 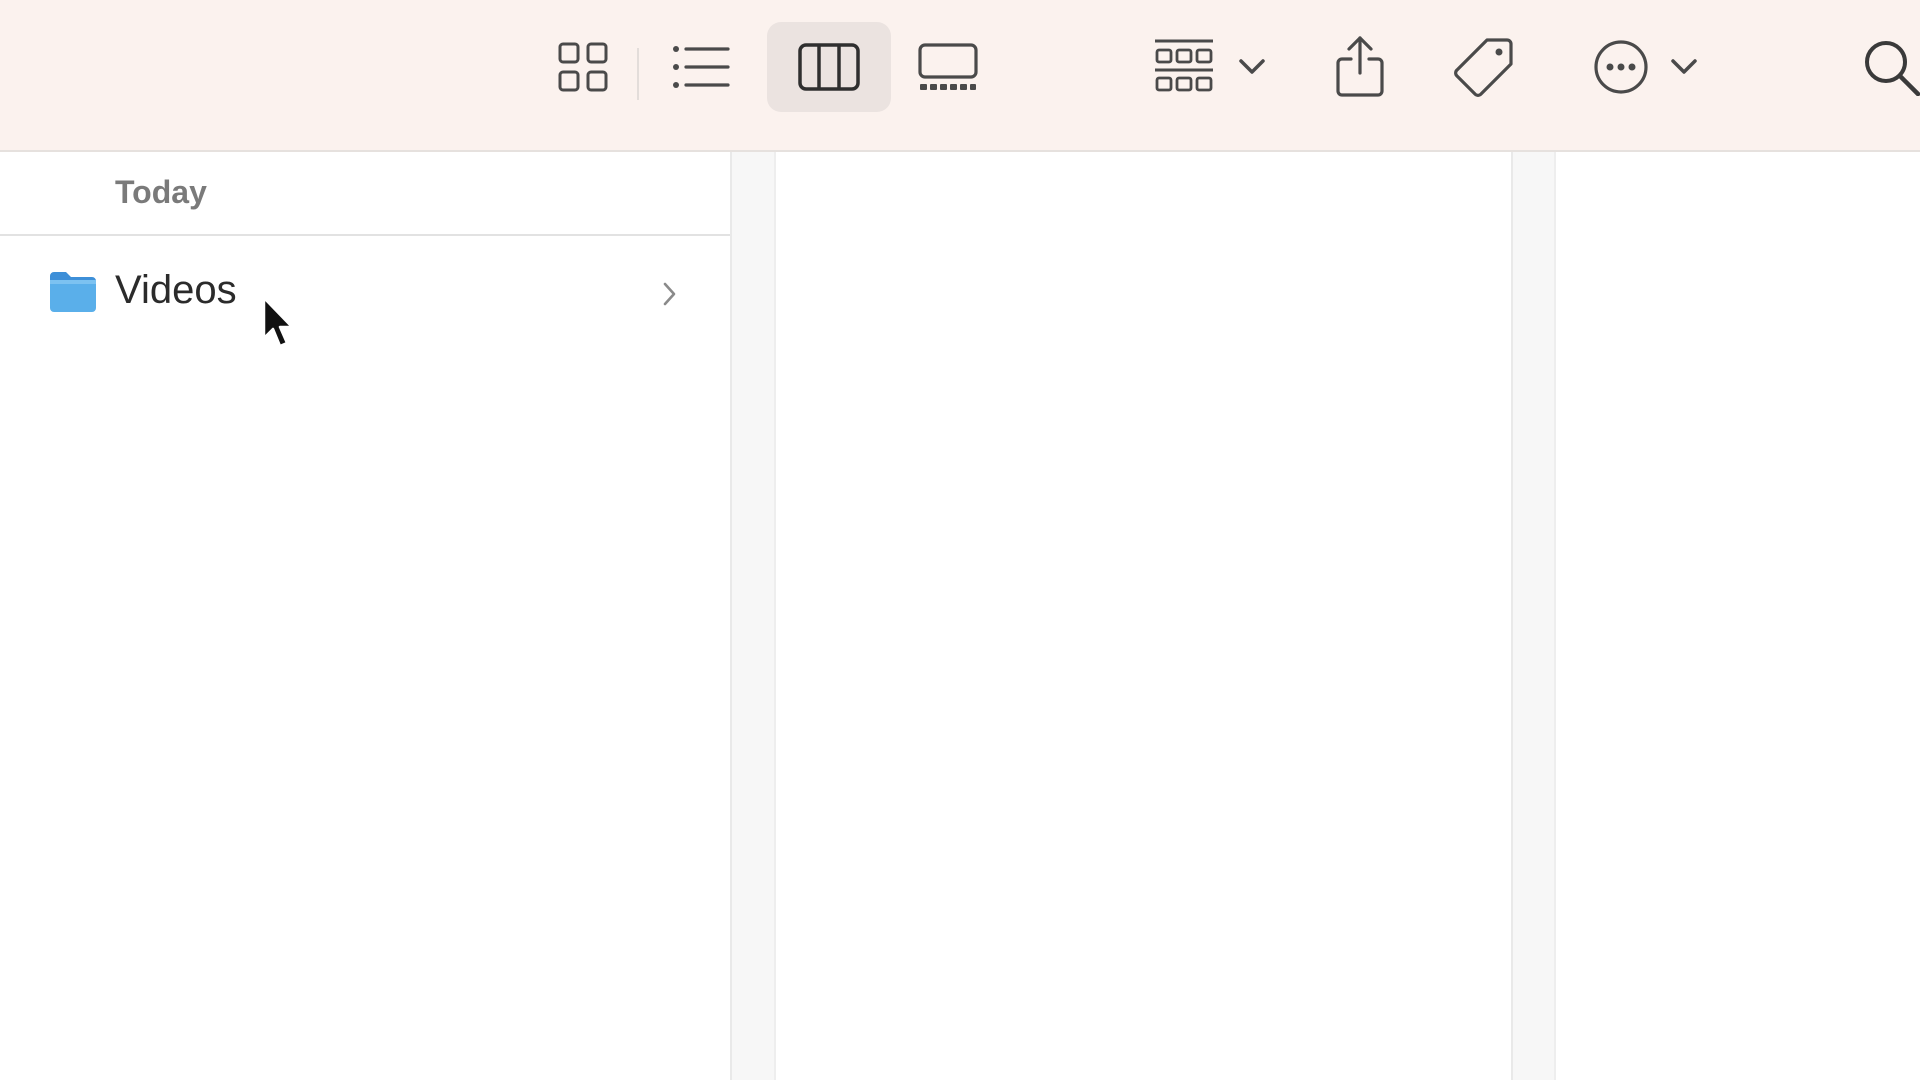 I want to click on section-header: Today, so click(x=365, y=194).